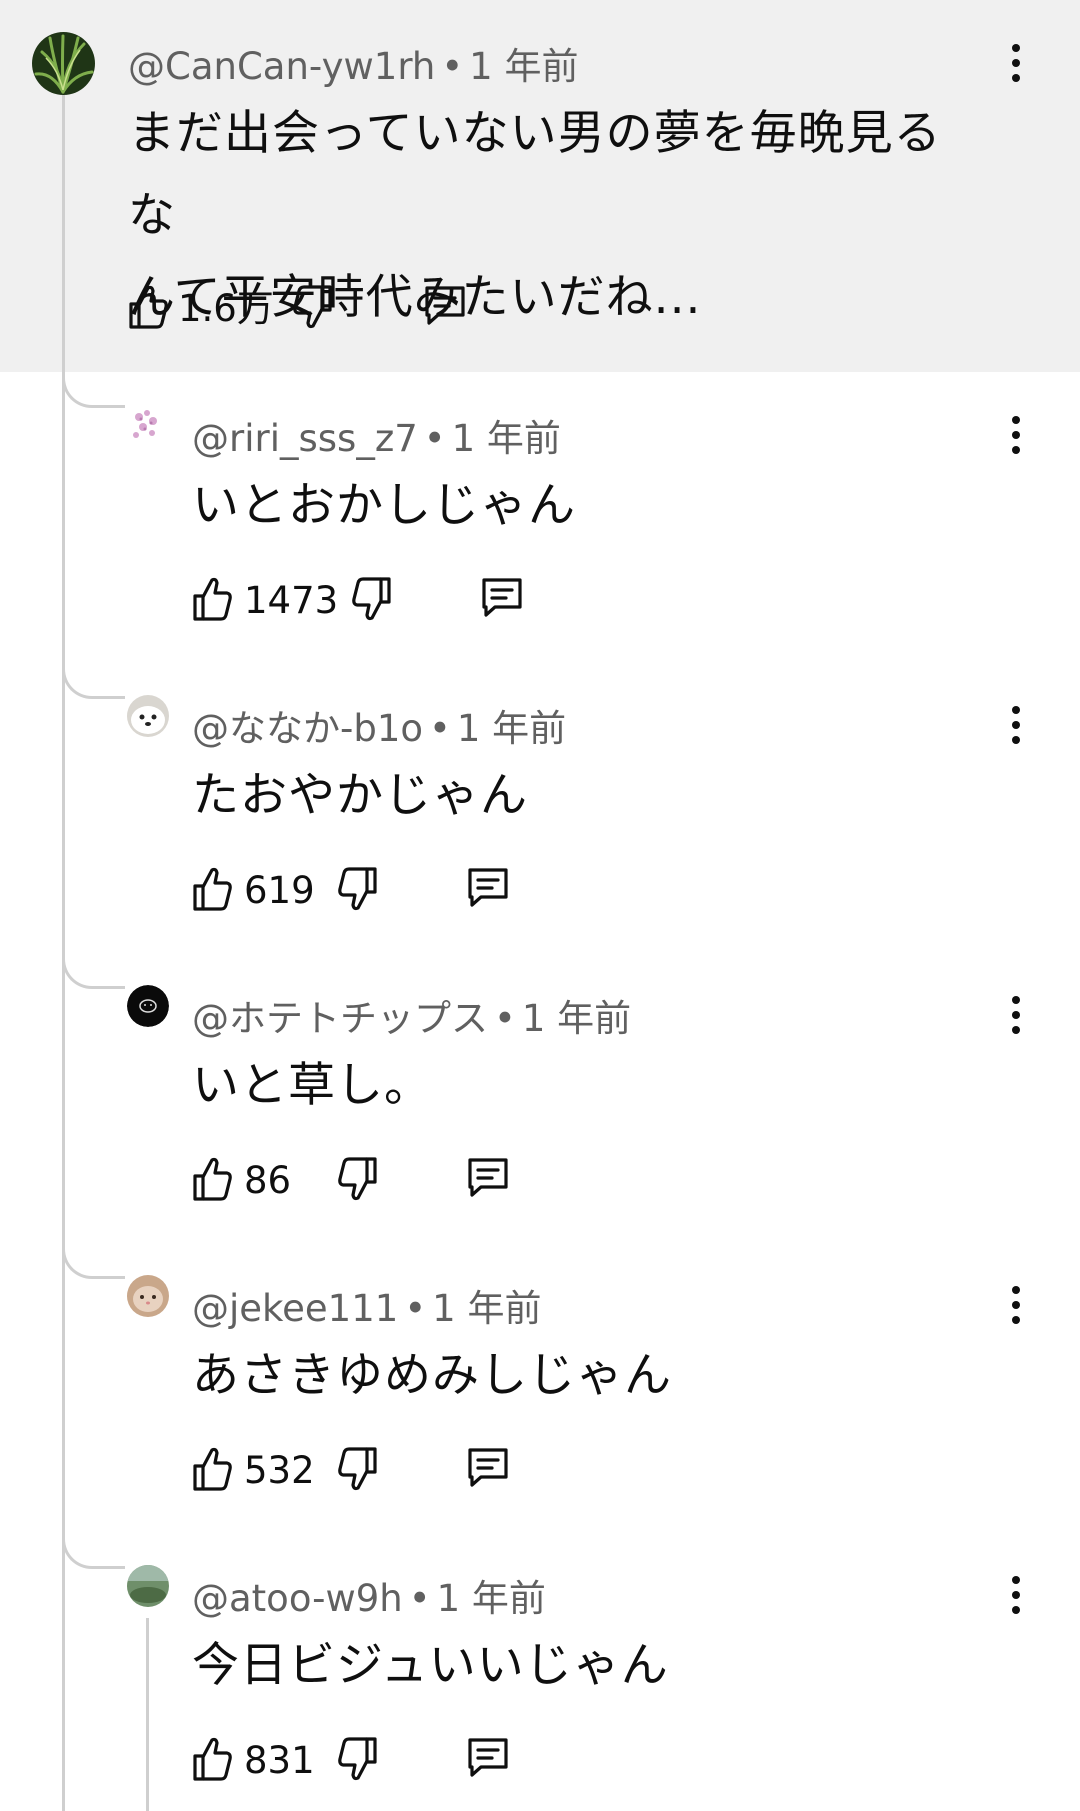  I want to click on comment-actions: 831, so click(382, 1761).